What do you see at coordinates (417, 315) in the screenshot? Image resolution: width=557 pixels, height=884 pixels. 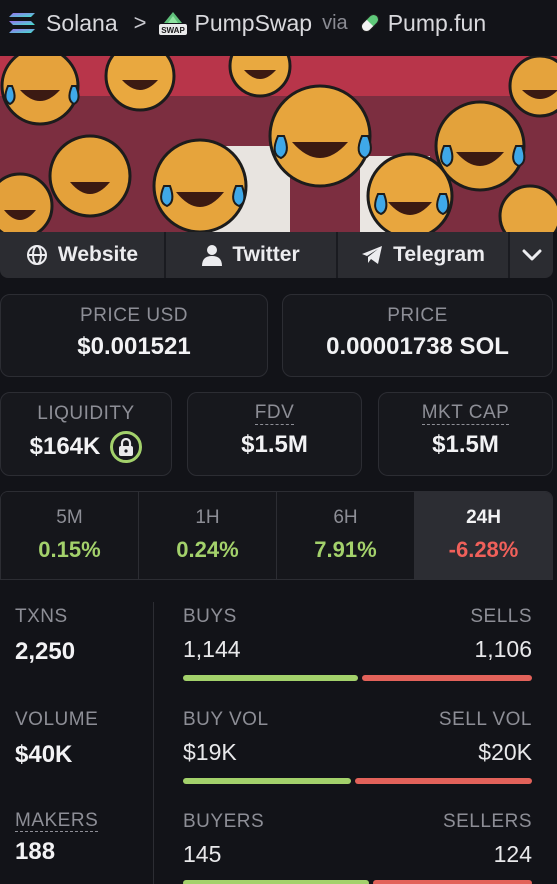 I see `price-native-label: PRICE` at bounding box center [417, 315].